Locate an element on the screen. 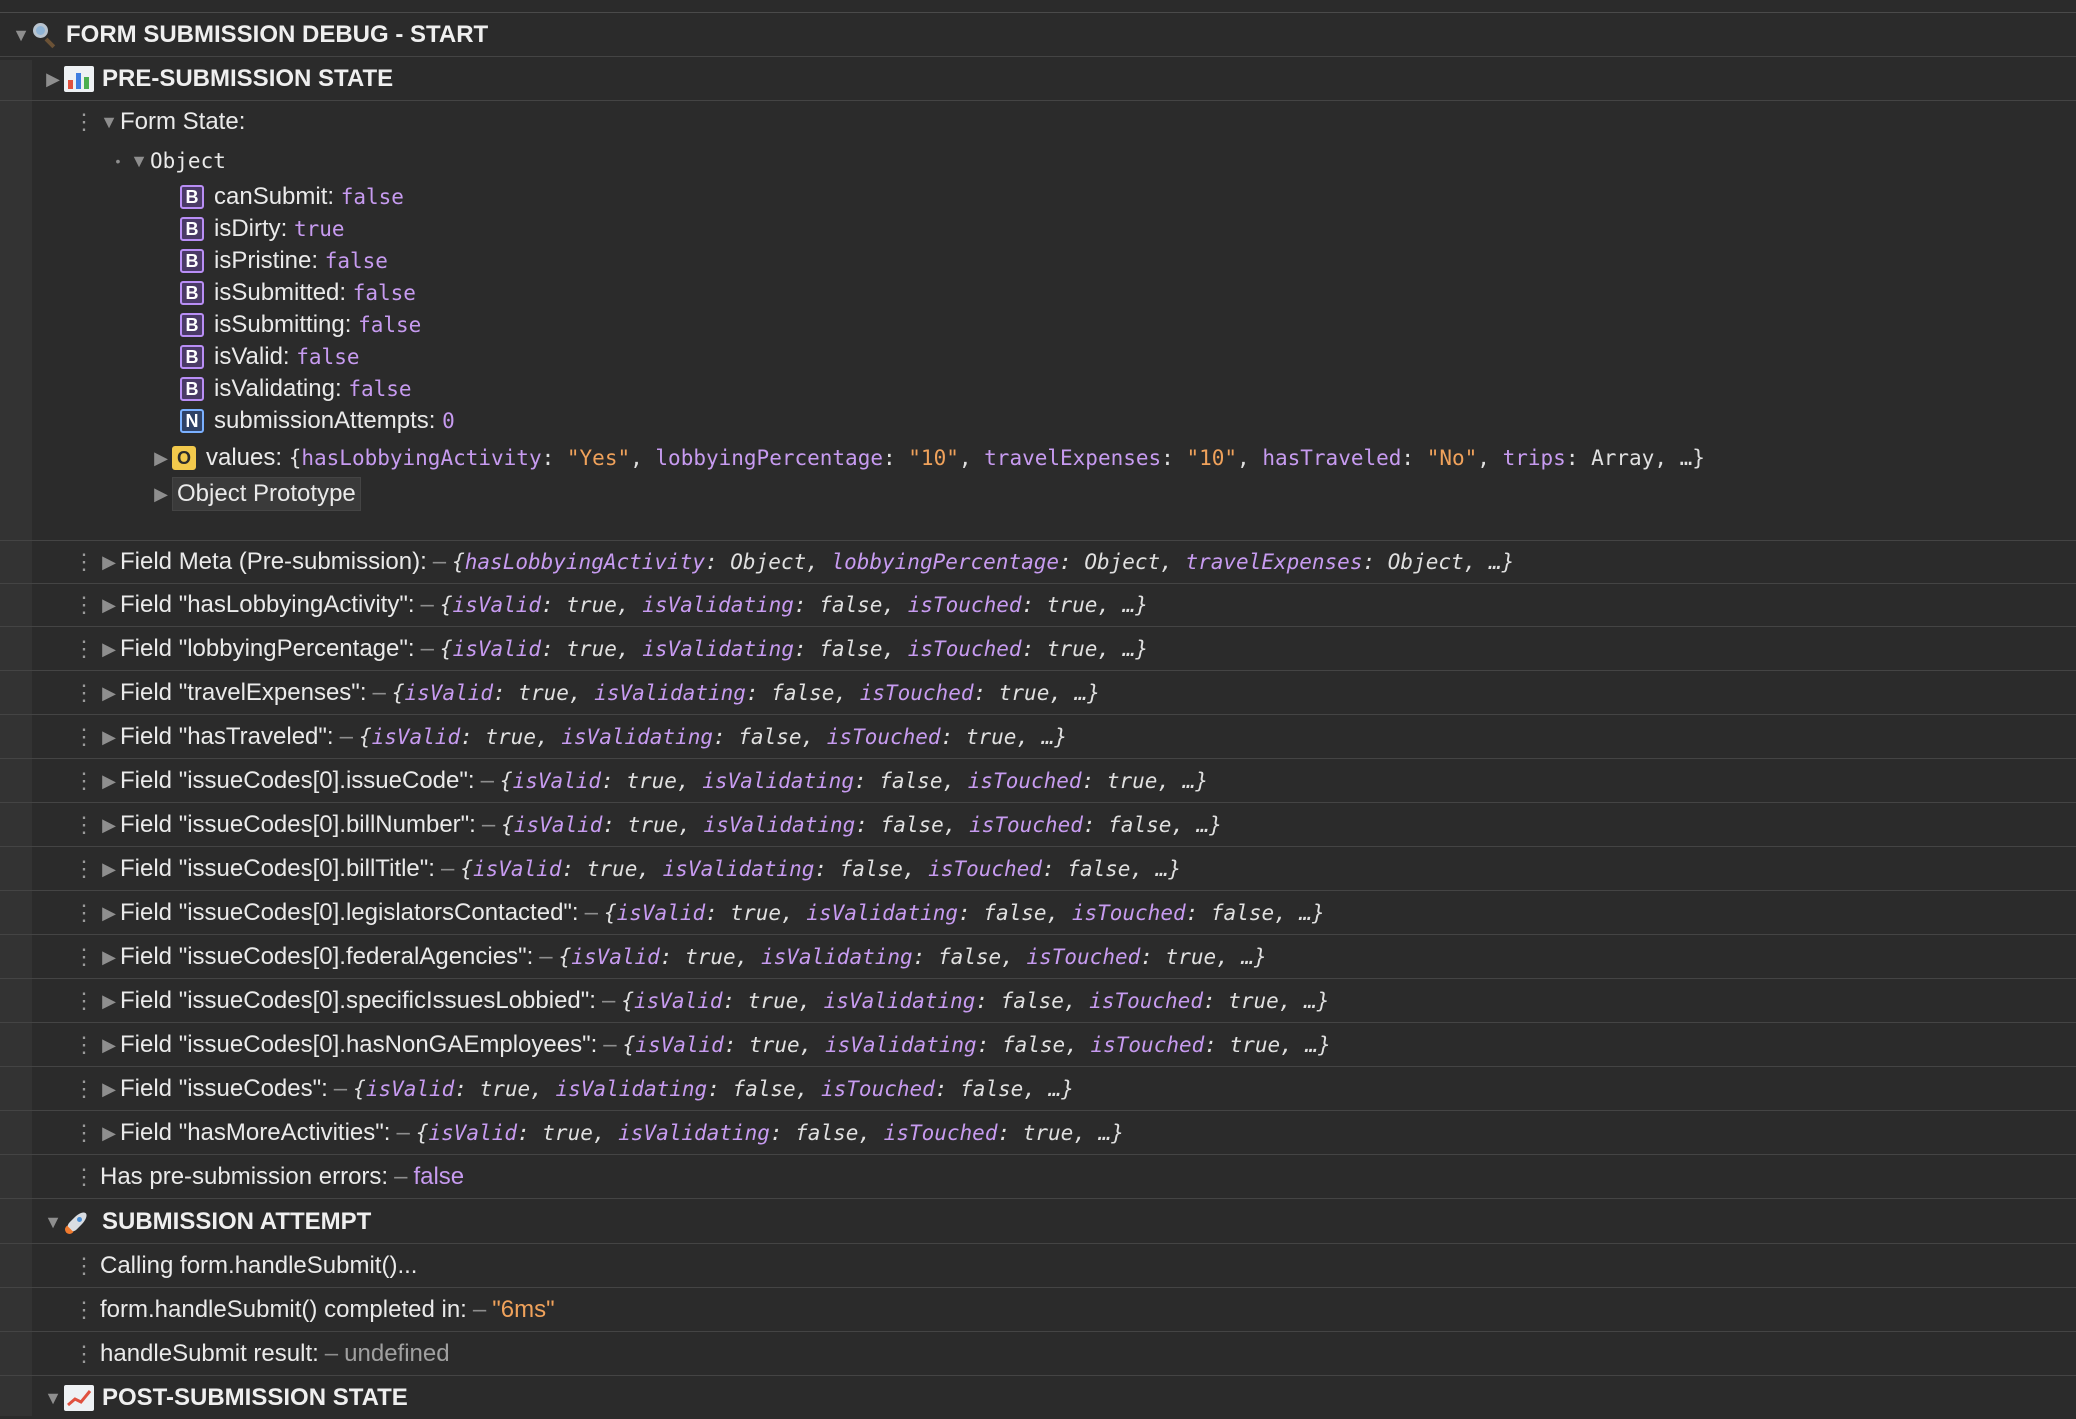 The width and height of the screenshot is (2076, 1419). preview-value: "Yes" is located at coordinates (598, 458).